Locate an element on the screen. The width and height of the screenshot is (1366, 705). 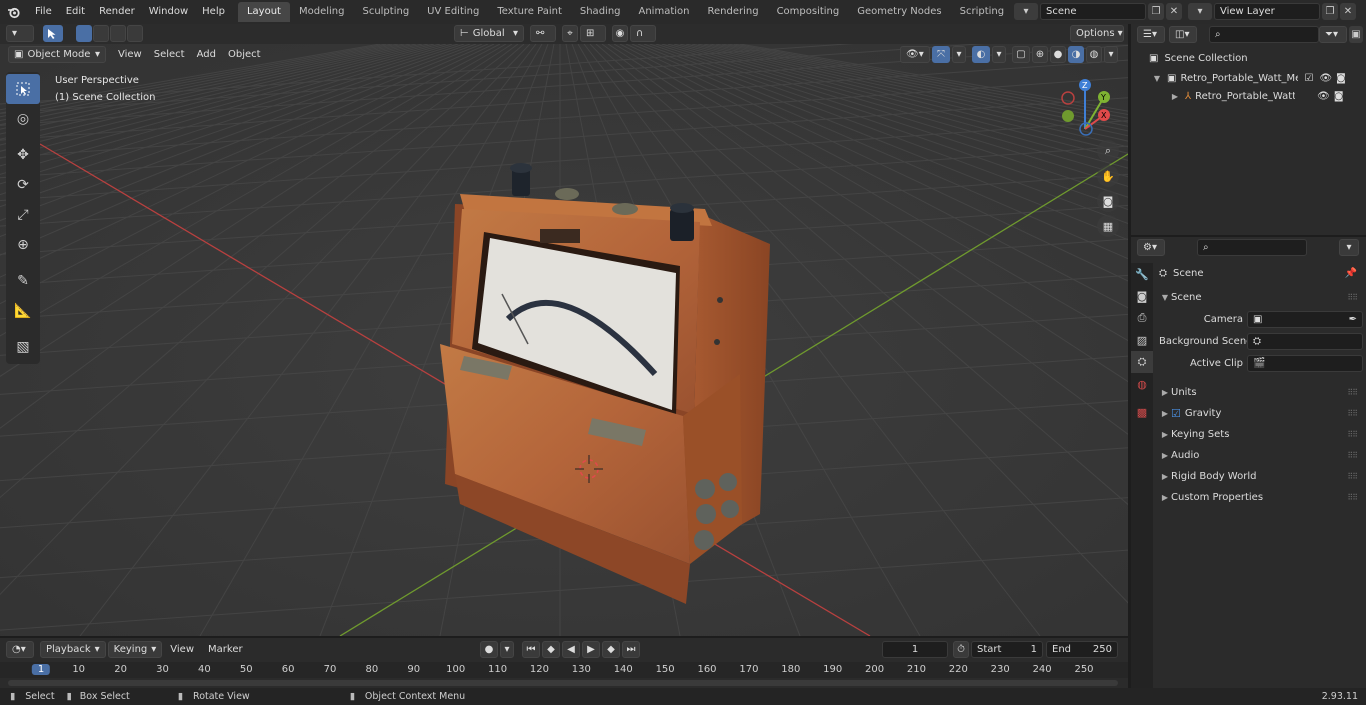
editor-type-icon: ▾ is located at coordinates (20, 33).